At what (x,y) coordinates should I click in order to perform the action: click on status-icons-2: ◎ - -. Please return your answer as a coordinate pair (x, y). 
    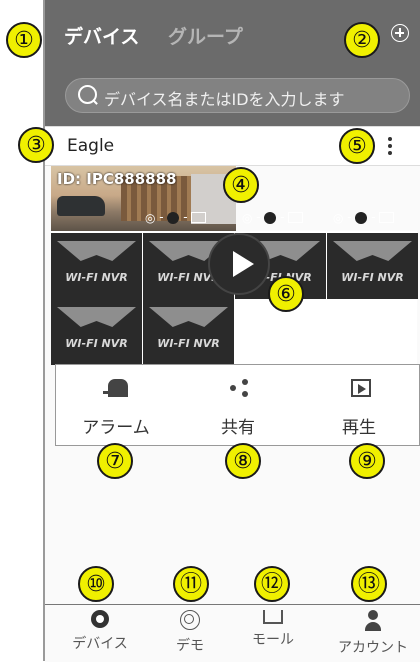
    Looking at the image, I should click on (273, 221).